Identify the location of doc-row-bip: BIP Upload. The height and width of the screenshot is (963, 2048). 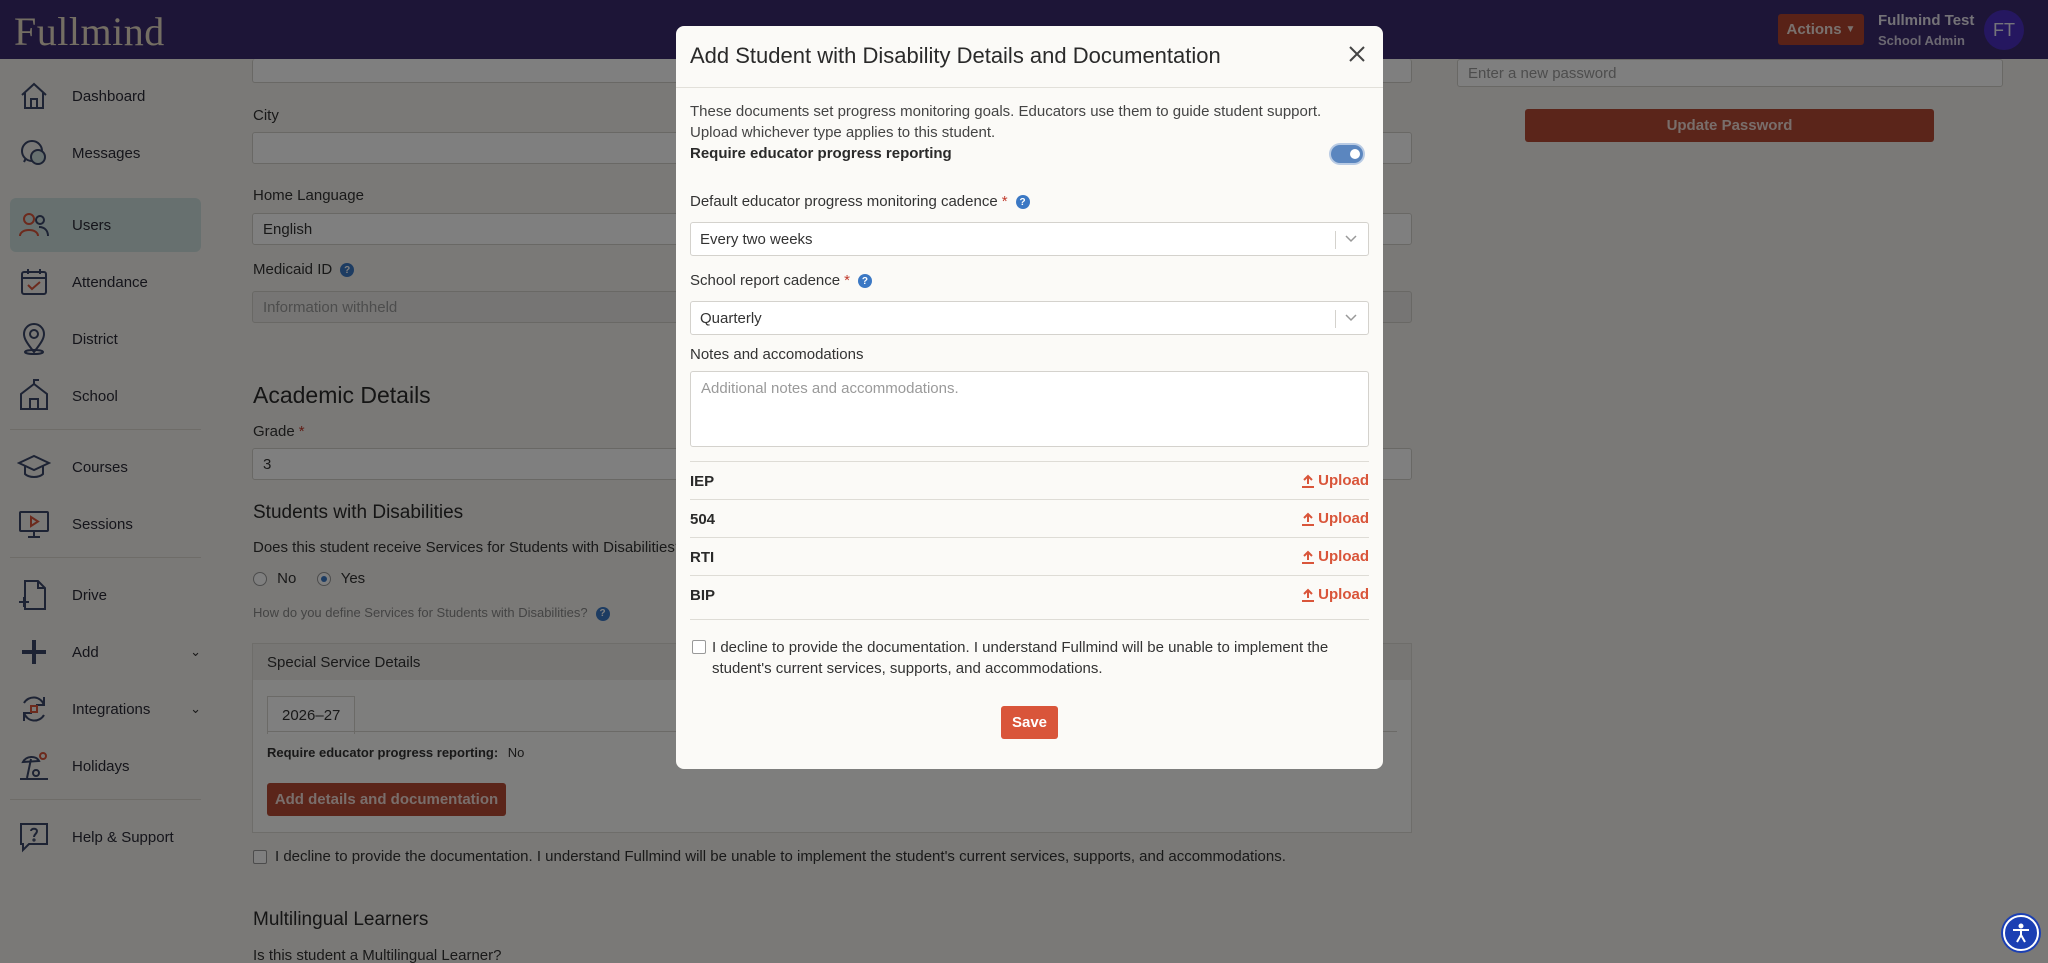
(1029, 594).